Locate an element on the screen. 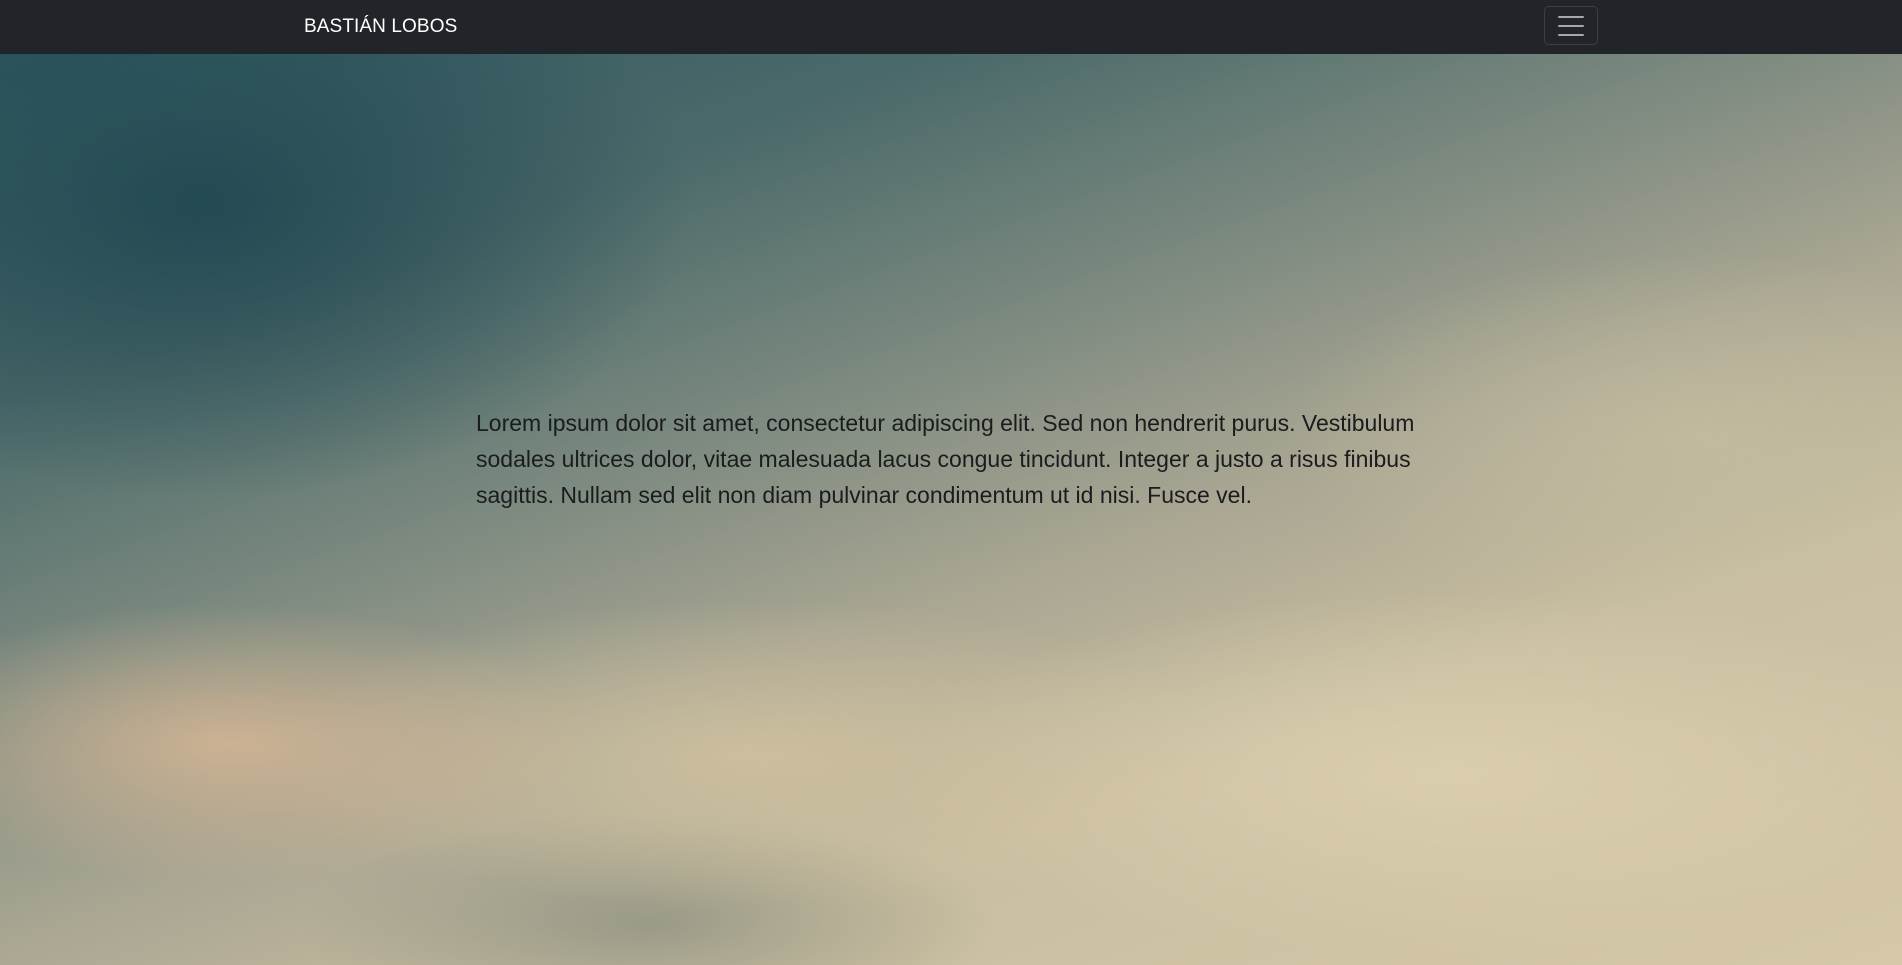 The height and width of the screenshot is (965, 1902). navbar-toggler-button is located at coordinates (1571, 25).